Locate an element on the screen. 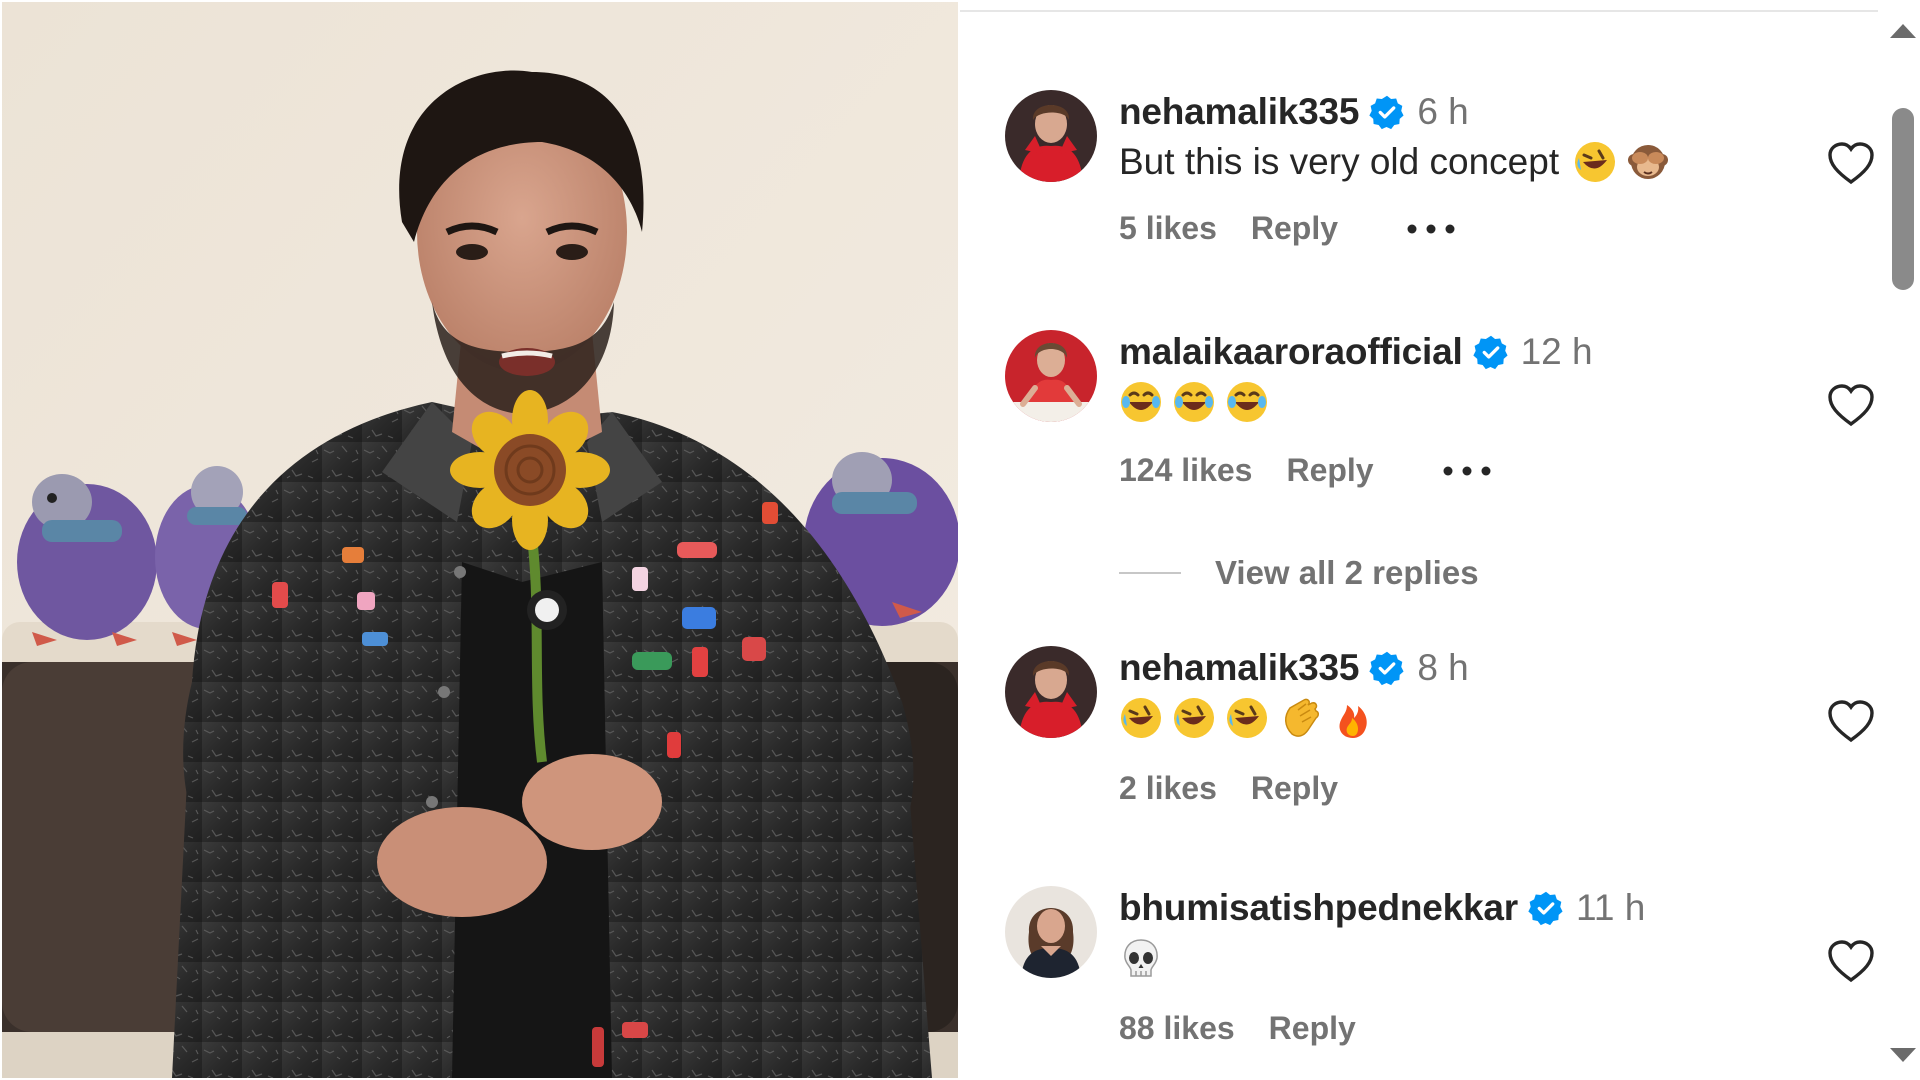 The height and width of the screenshot is (1080, 1920). comment-time: 12 h is located at coordinates (1556, 351).